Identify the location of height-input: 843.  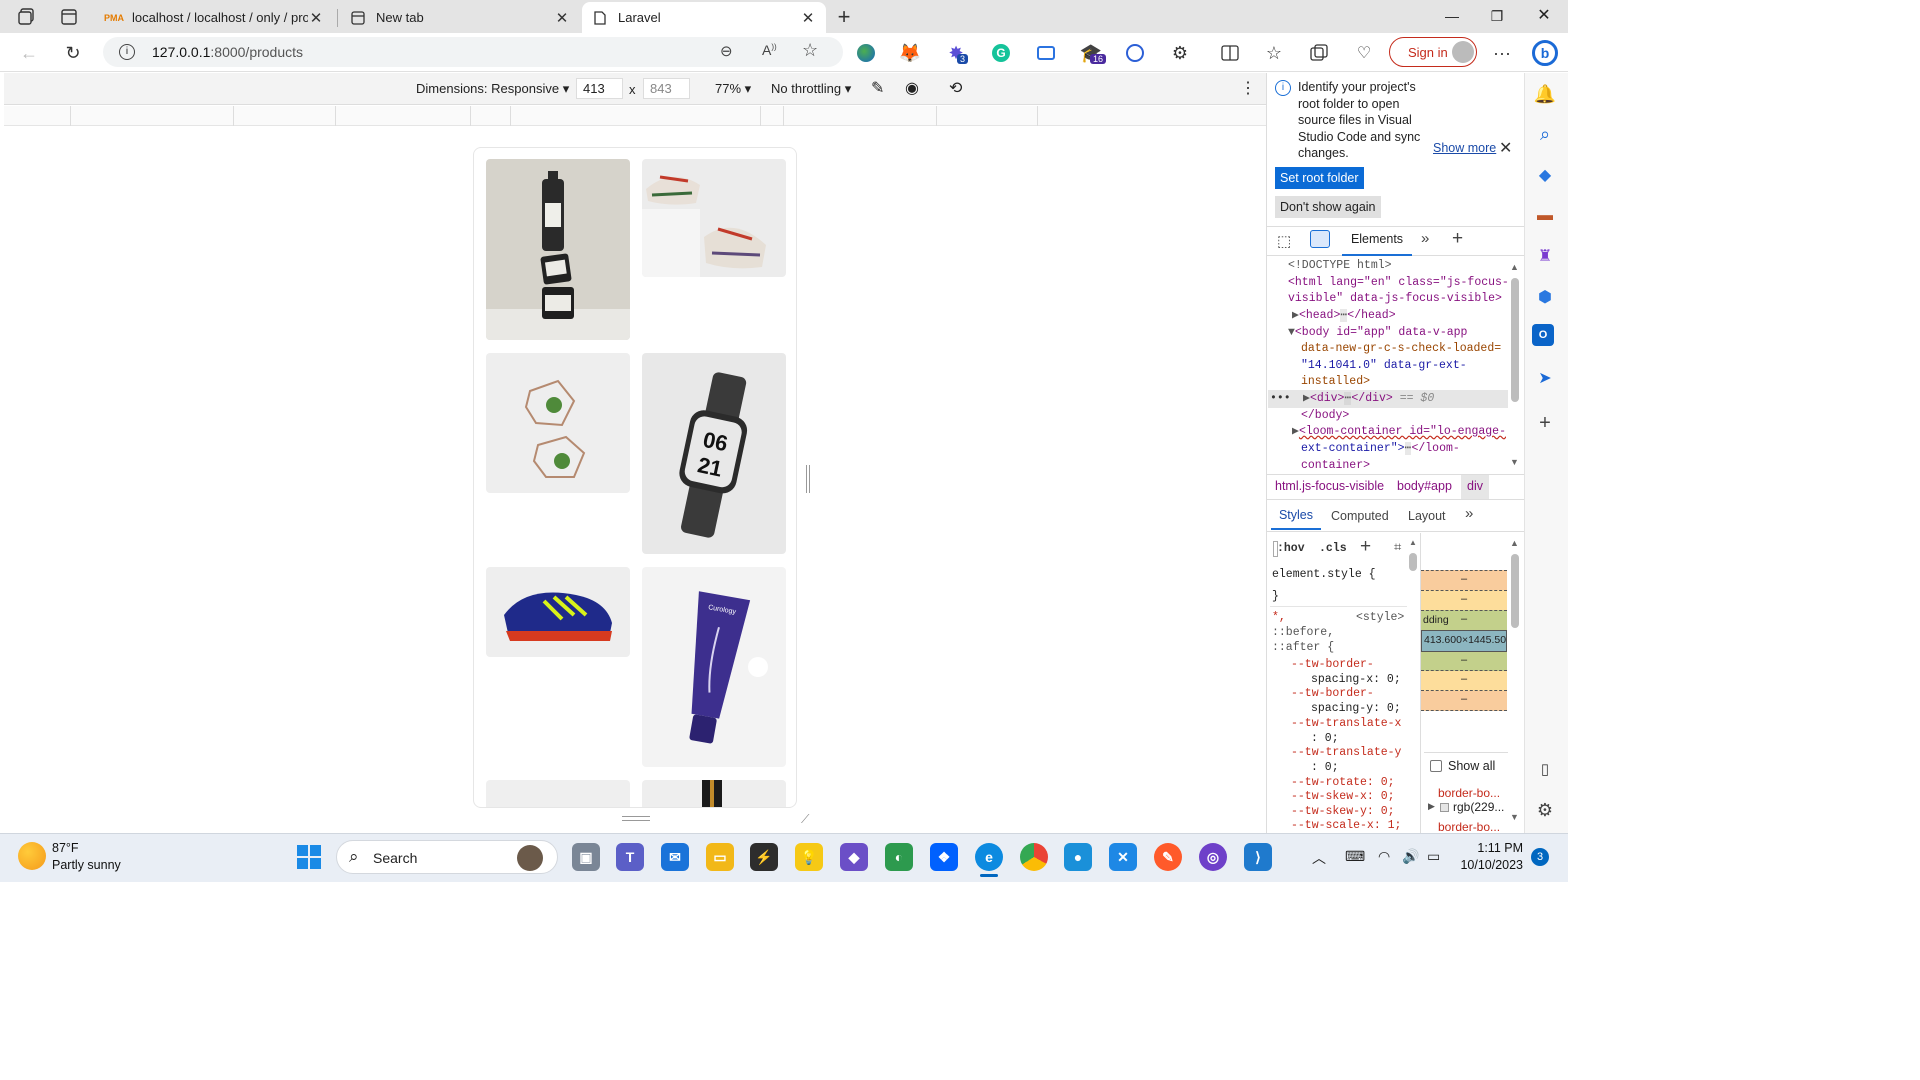
(666, 88).